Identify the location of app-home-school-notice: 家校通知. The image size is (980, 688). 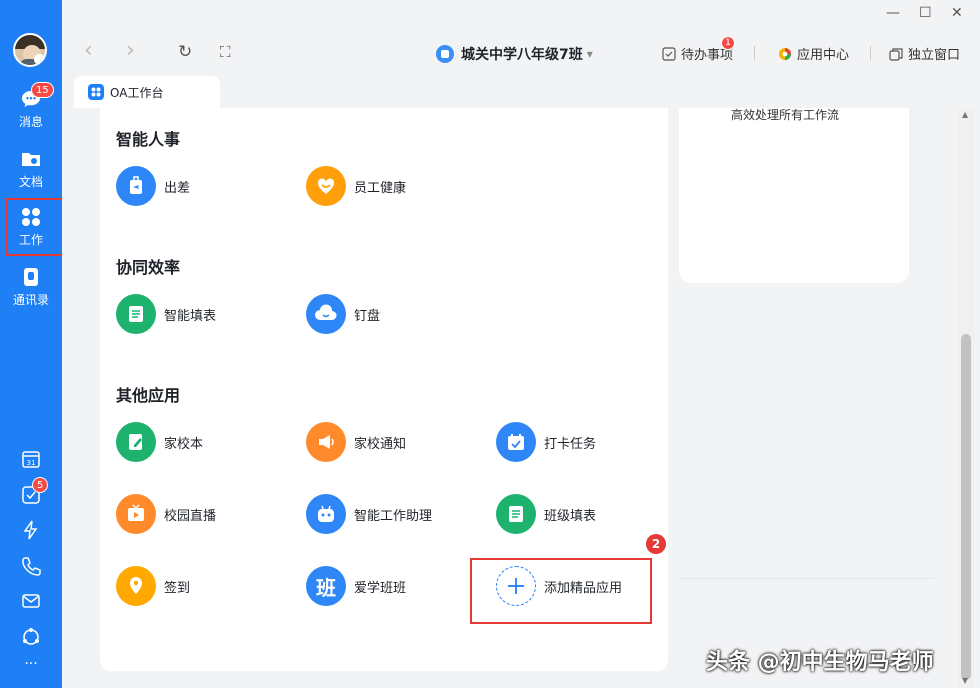
(356, 442).